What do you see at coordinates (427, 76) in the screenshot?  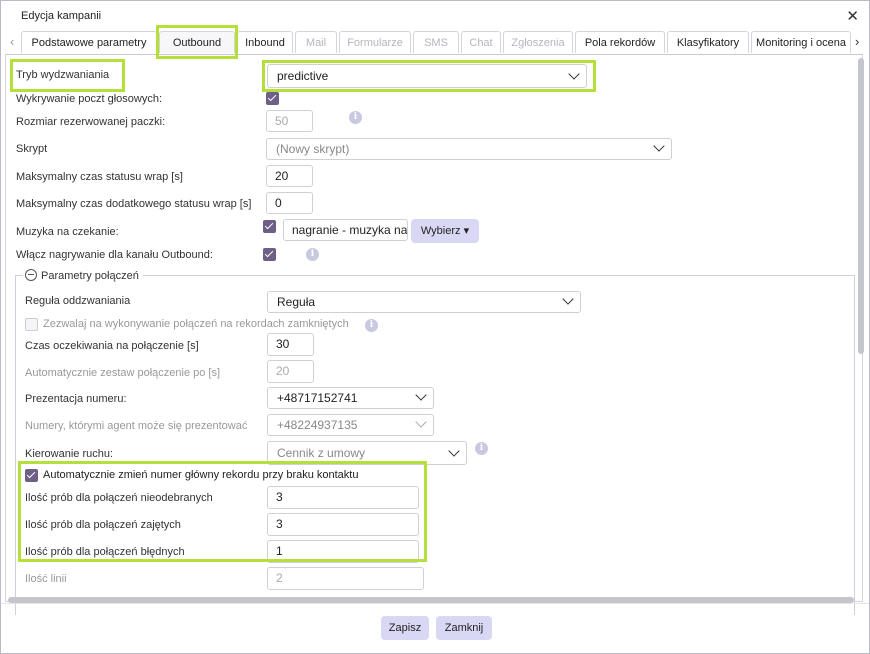 I see `dialing-mode-select: predictive` at bounding box center [427, 76].